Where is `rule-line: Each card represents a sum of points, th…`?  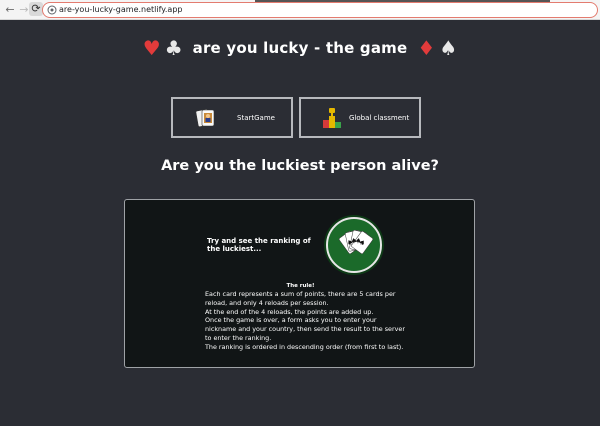
rule-line: Each card represents a sum of points, th… is located at coordinates (300, 298).